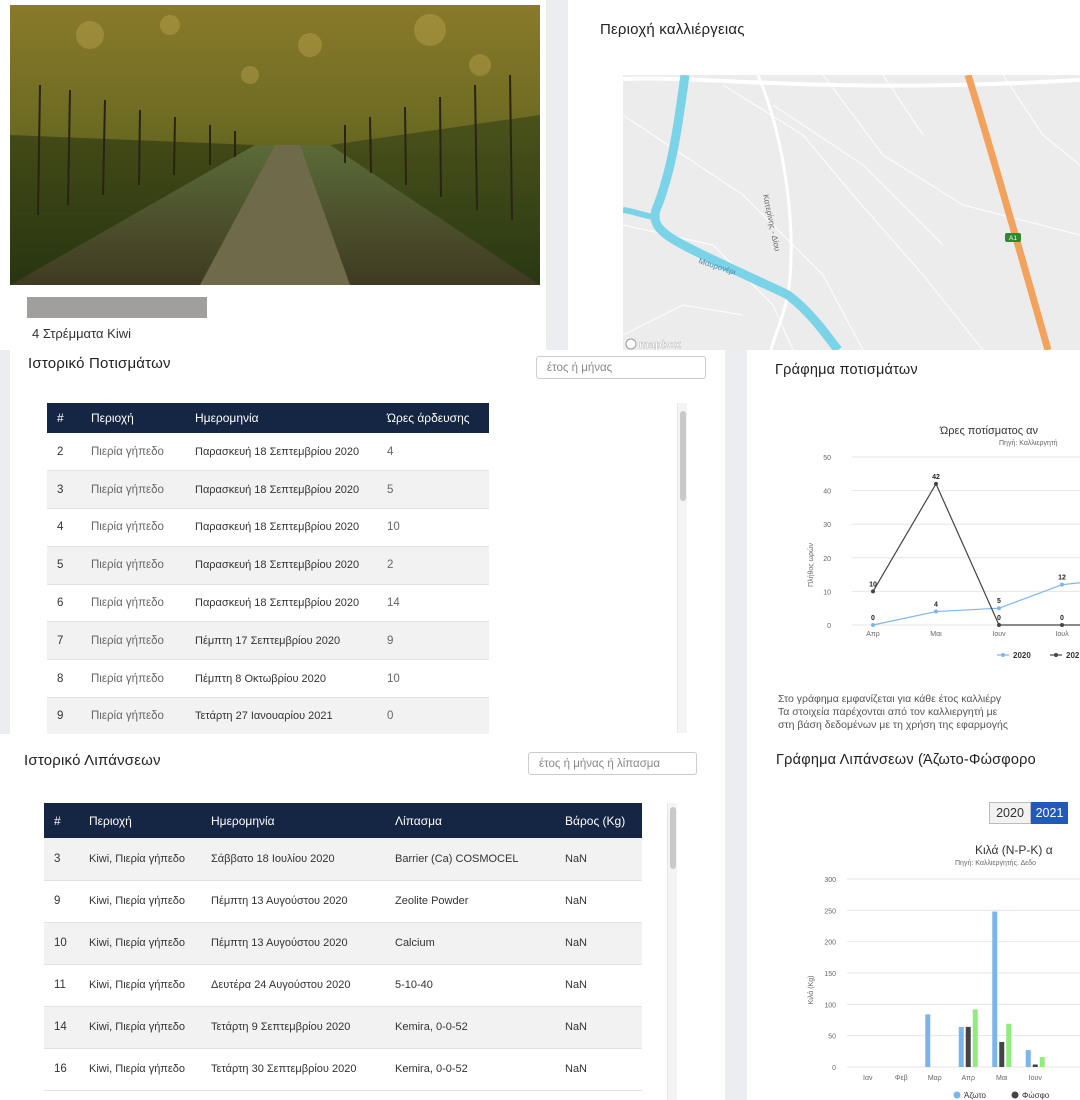 The image size is (1080, 1100). Describe the element at coordinates (682, 568) in the screenshot. I see `irrigation-scrollbar` at that location.